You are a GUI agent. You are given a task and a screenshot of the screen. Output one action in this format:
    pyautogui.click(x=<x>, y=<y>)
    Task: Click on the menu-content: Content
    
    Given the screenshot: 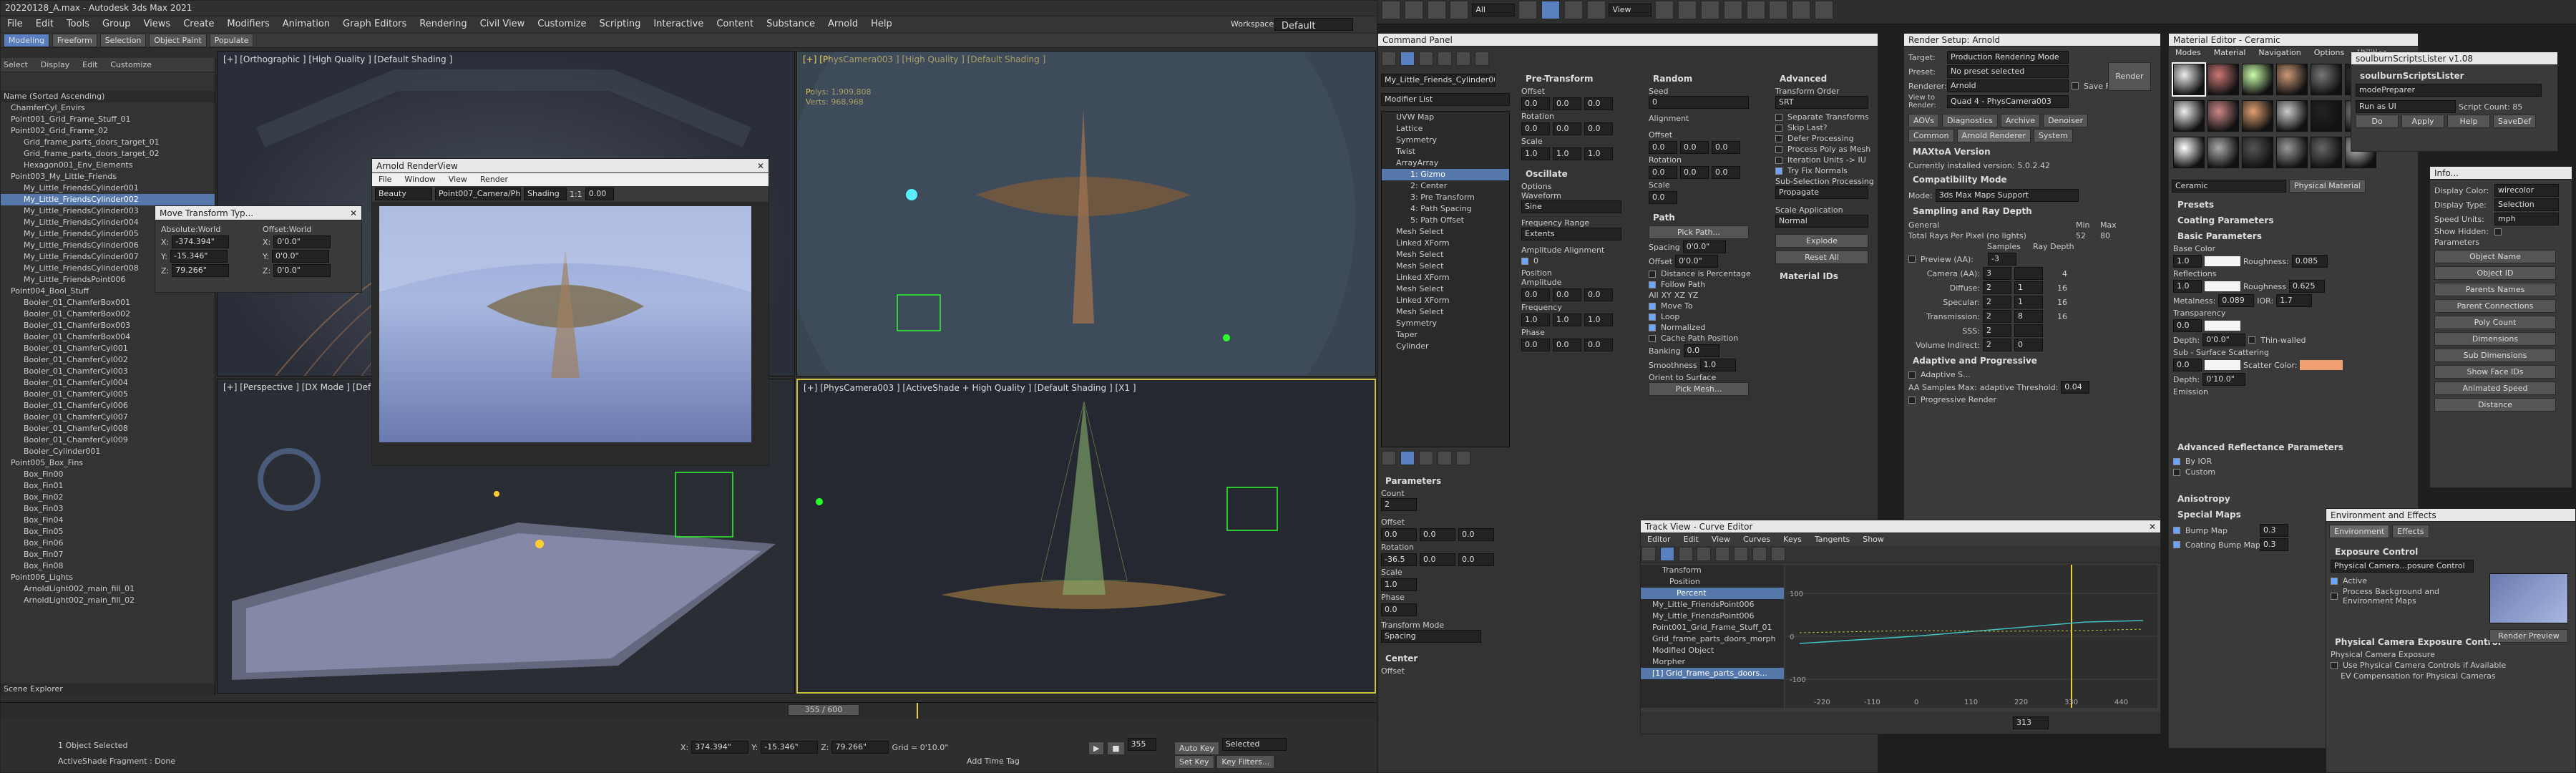 What is the action you would take?
    pyautogui.click(x=735, y=24)
    